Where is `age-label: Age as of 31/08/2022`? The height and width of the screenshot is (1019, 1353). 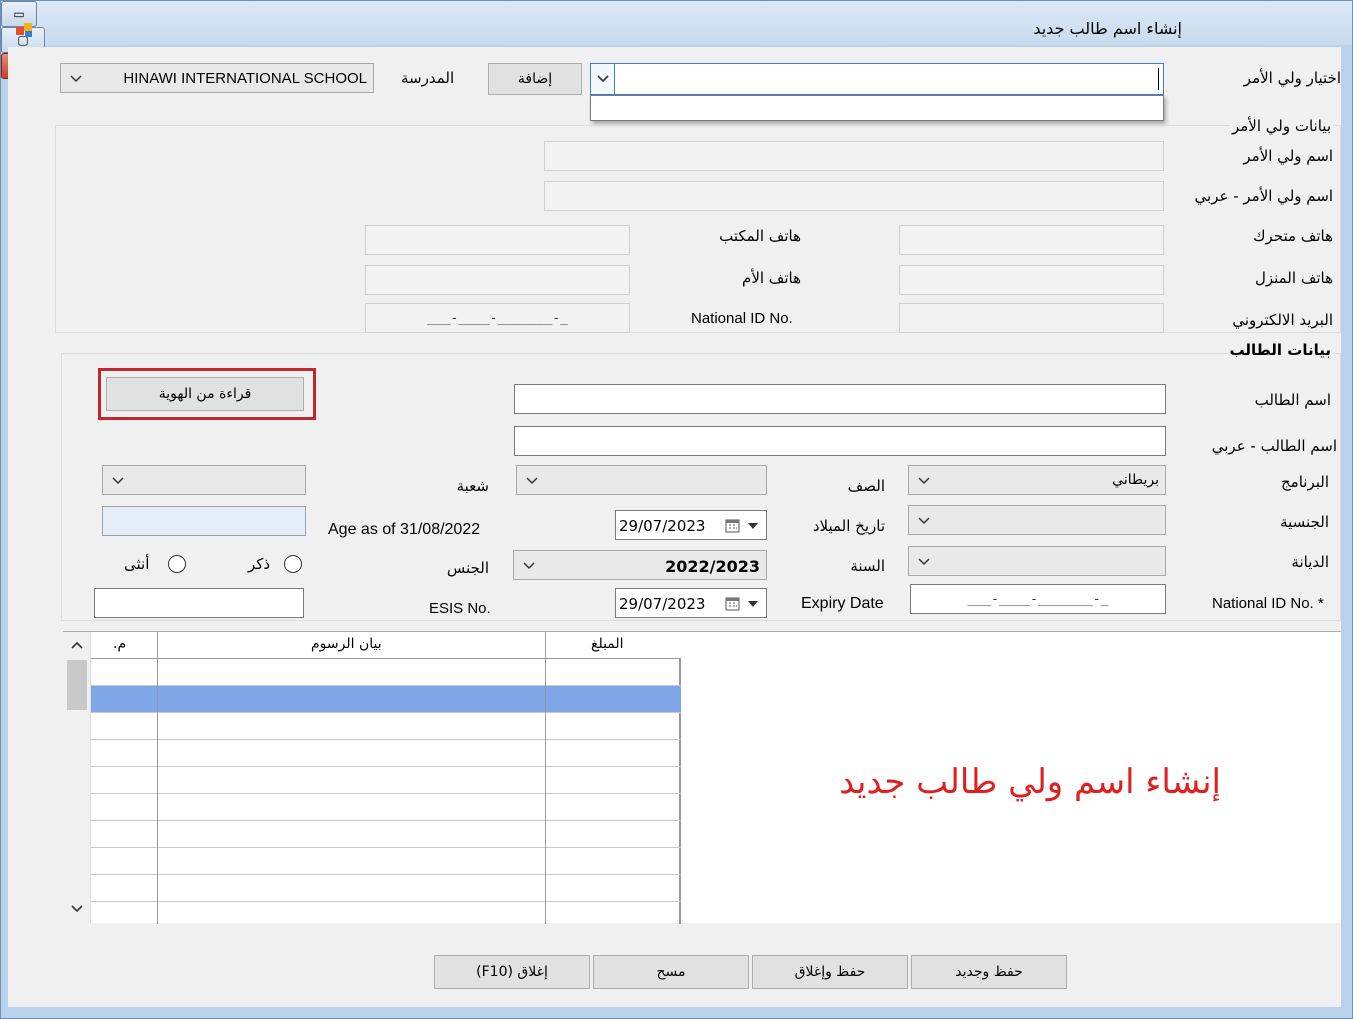 age-label: Age as of 31/08/2022 is located at coordinates (404, 529).